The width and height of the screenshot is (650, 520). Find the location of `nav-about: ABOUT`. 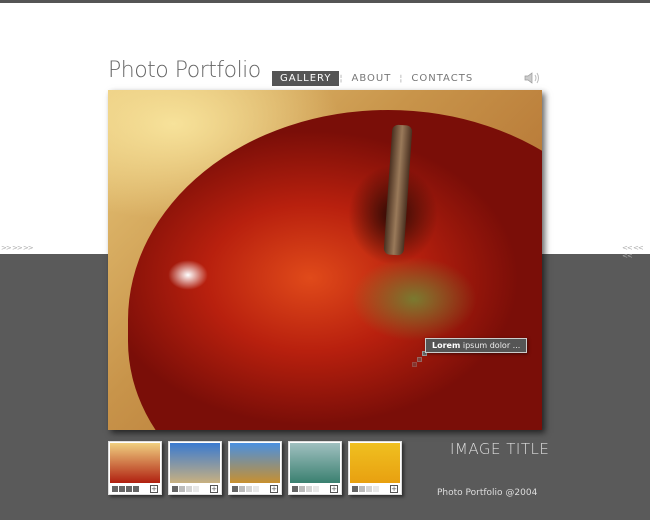

nav-about: ABOUT is located at coordinates (372, 78).